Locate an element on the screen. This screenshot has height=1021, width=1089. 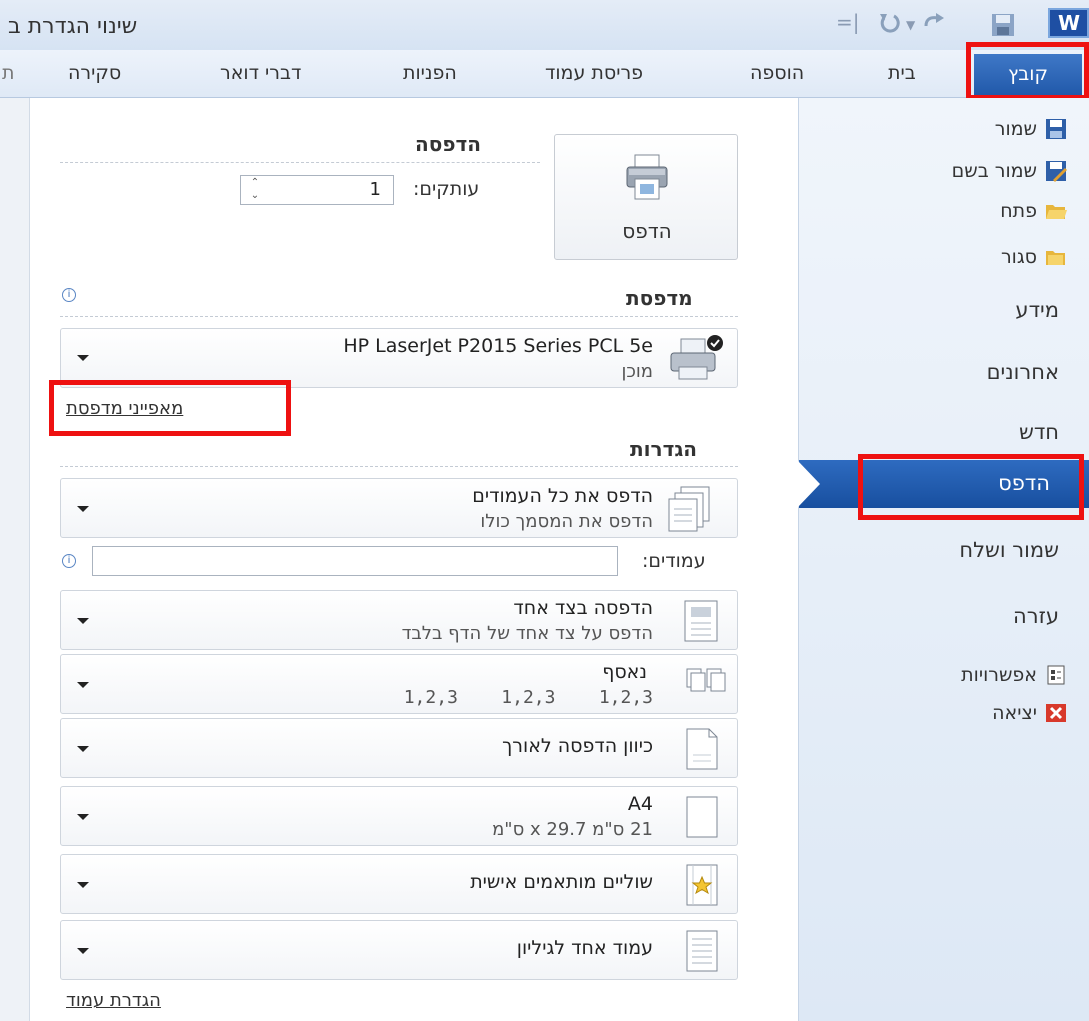
portrait-page-icon is located at coordinates (701, 751).